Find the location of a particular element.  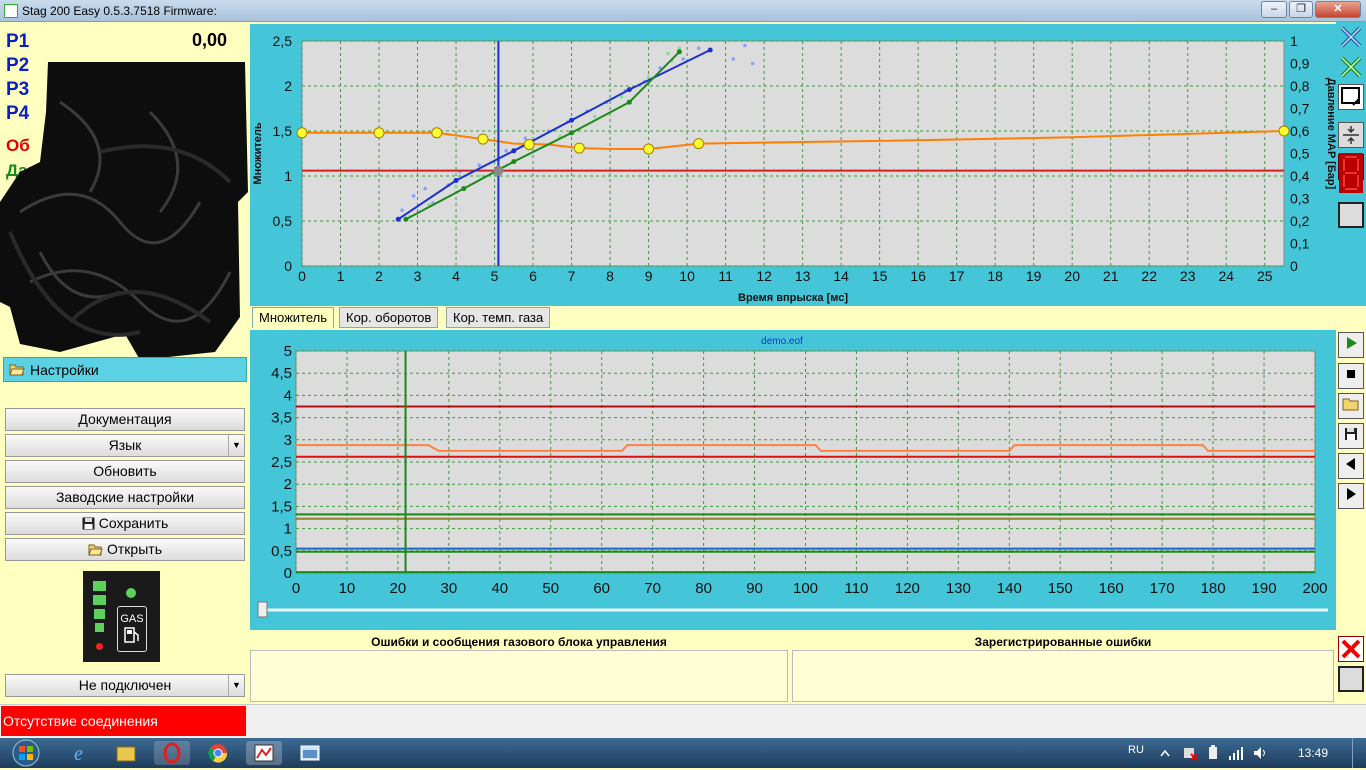

y2-tick-label: 1 is located at coordinates (1294, 41).